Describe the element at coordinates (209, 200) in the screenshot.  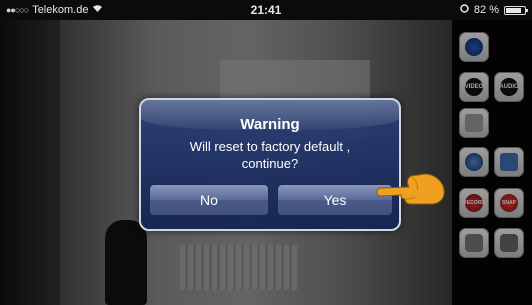
I see `no-button: No` at that location.